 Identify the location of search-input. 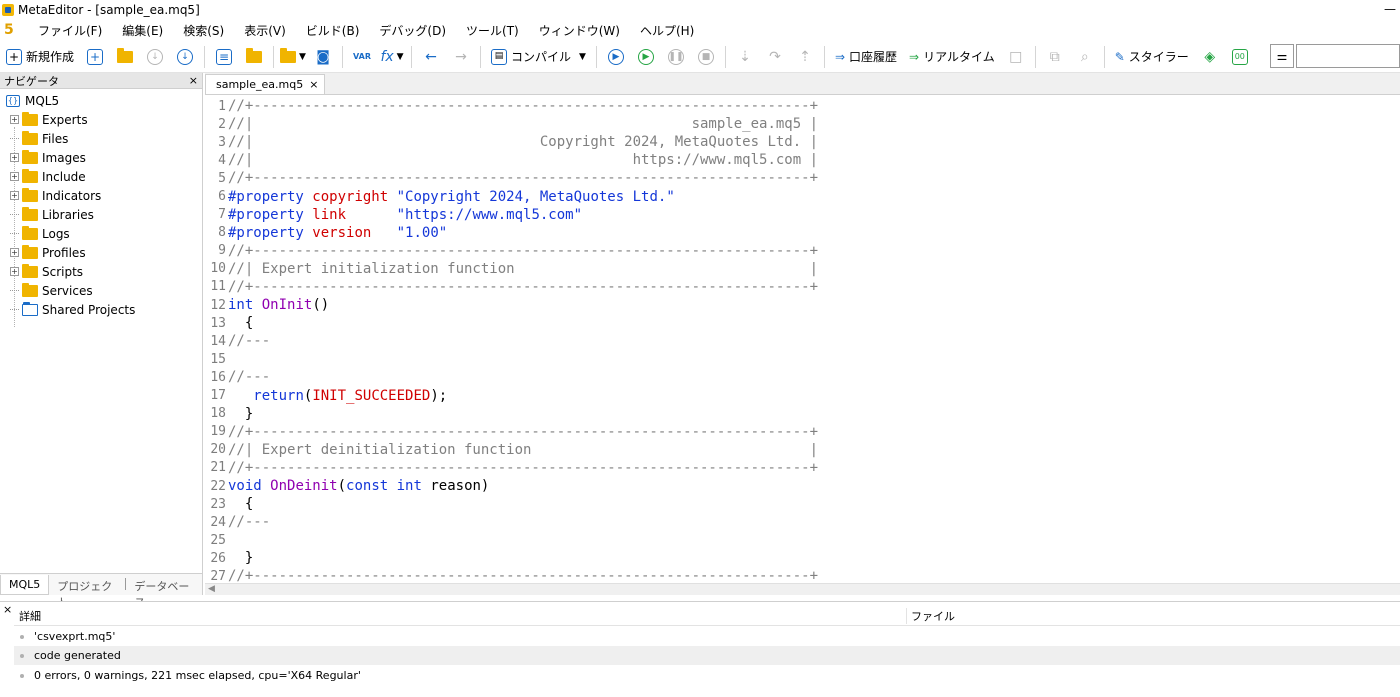
(1348, 56).